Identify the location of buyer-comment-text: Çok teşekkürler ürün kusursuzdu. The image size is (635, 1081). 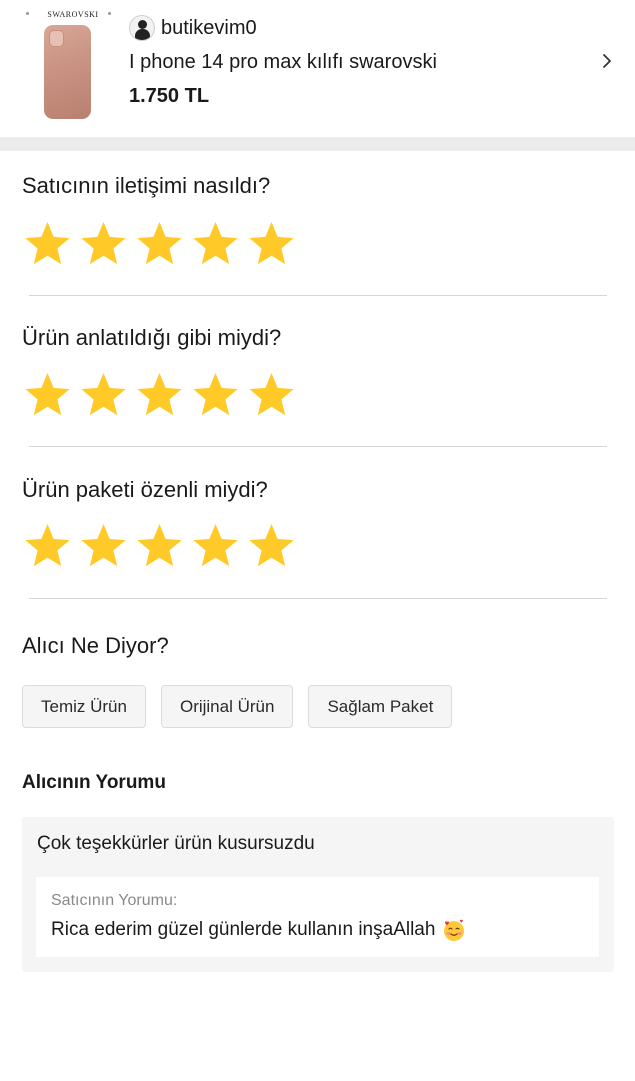
(176, 843).